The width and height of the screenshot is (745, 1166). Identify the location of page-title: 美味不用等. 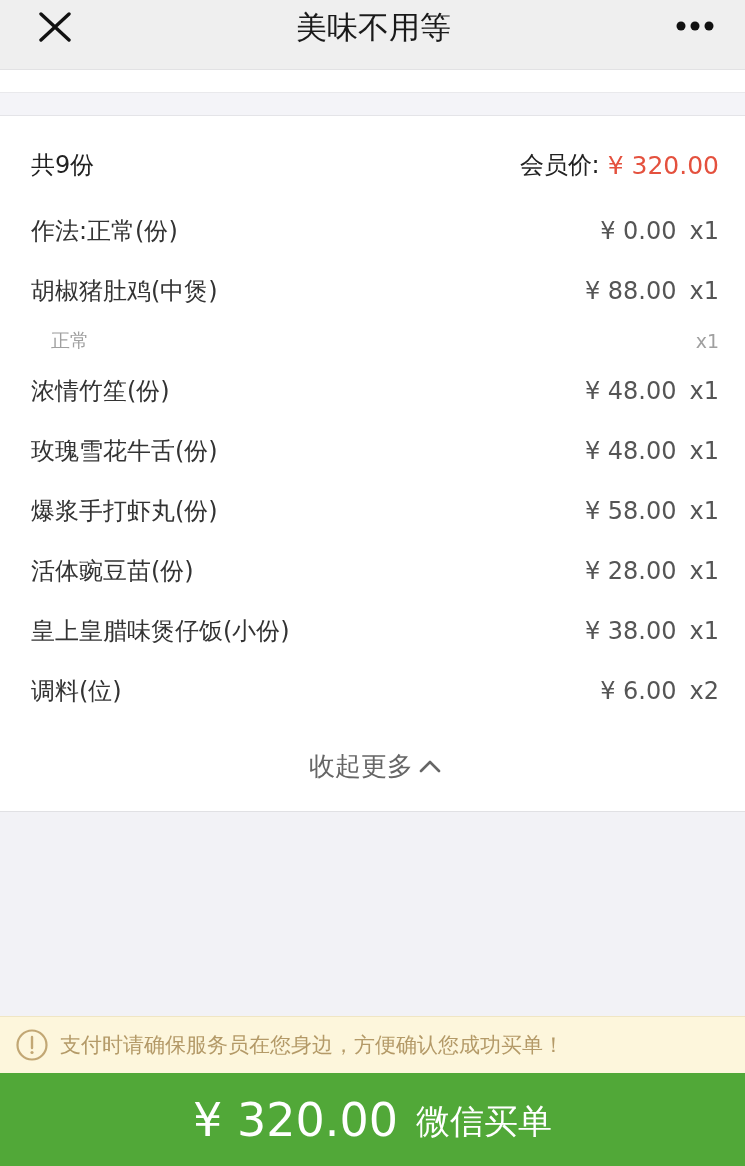
(373, 28).